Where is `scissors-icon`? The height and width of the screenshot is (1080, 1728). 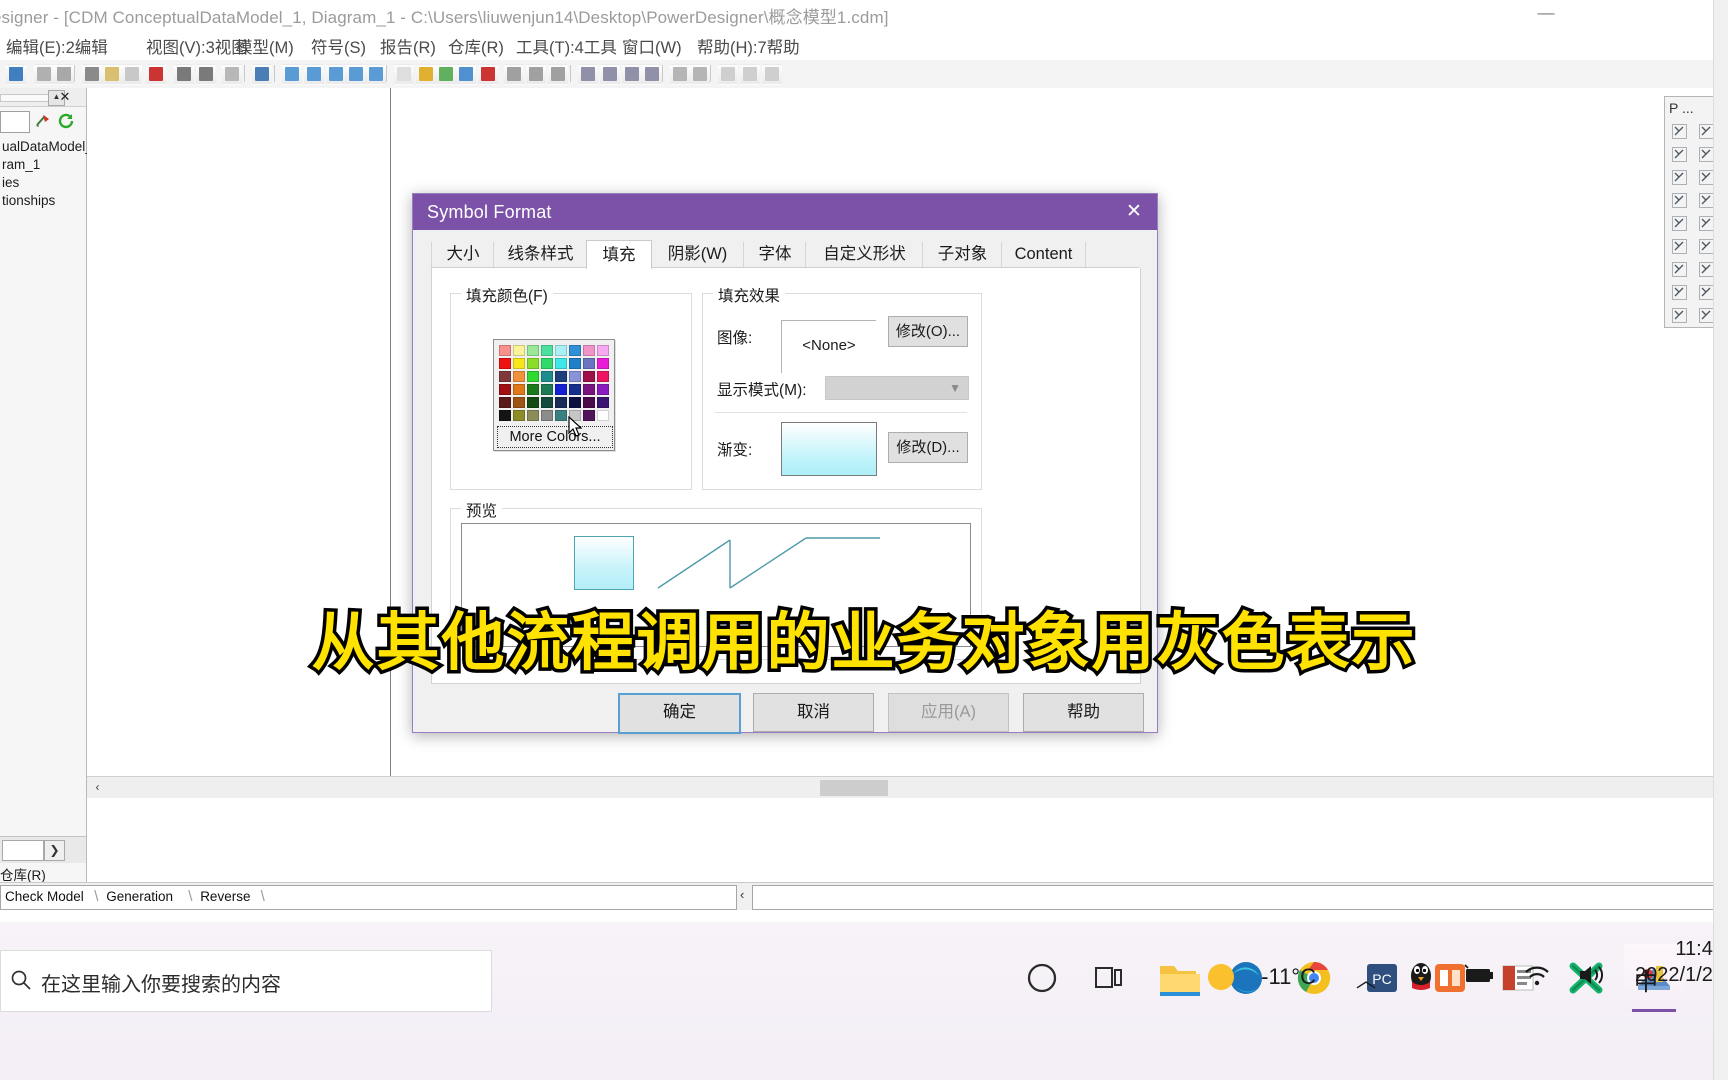 scissors-icon is located at coordinates (1679, 177).